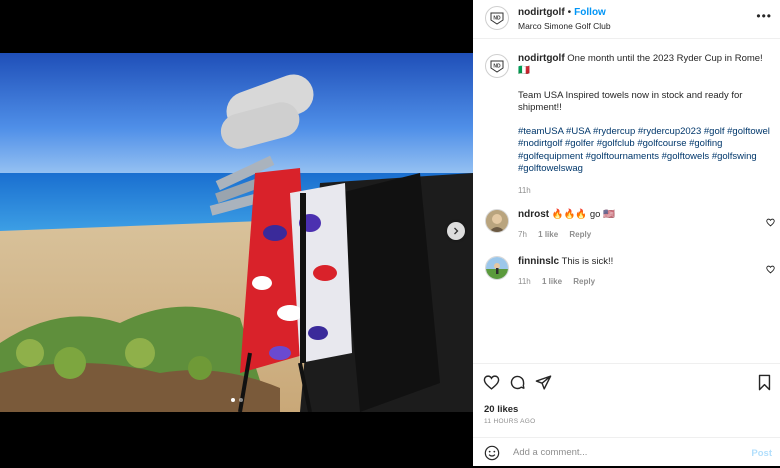 This screenshot has width=780, height=468. I want to click on comment-input, so click(623, 452).